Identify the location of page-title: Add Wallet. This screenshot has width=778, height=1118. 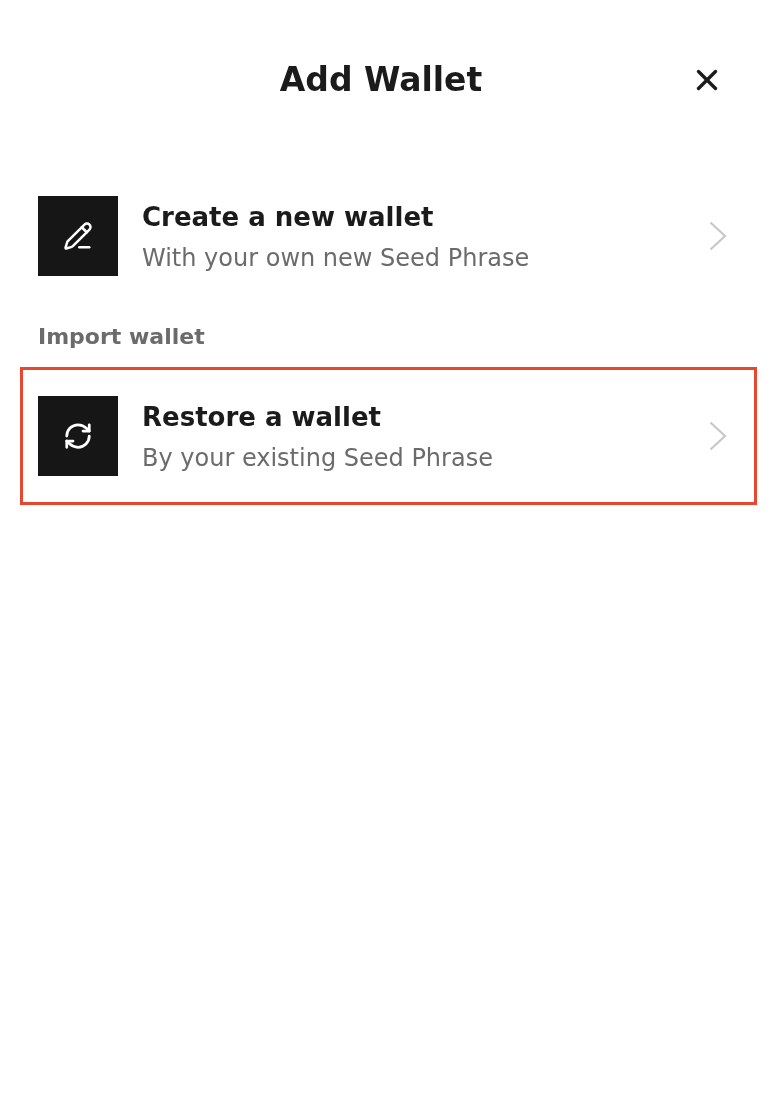
(381, 80).